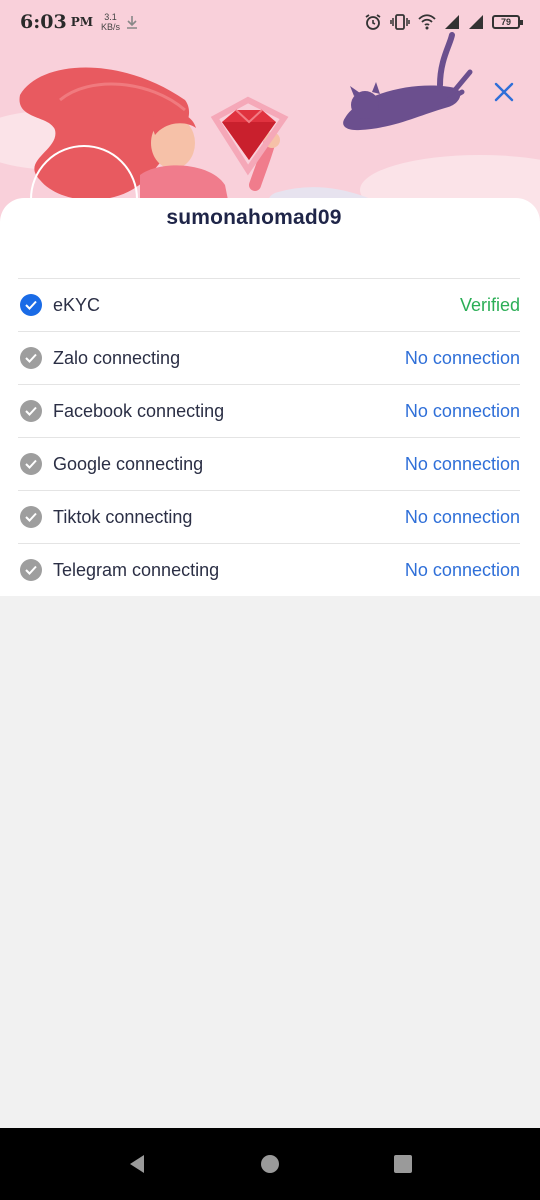  I want to click on connection-status: Verified, so click(489, 304).